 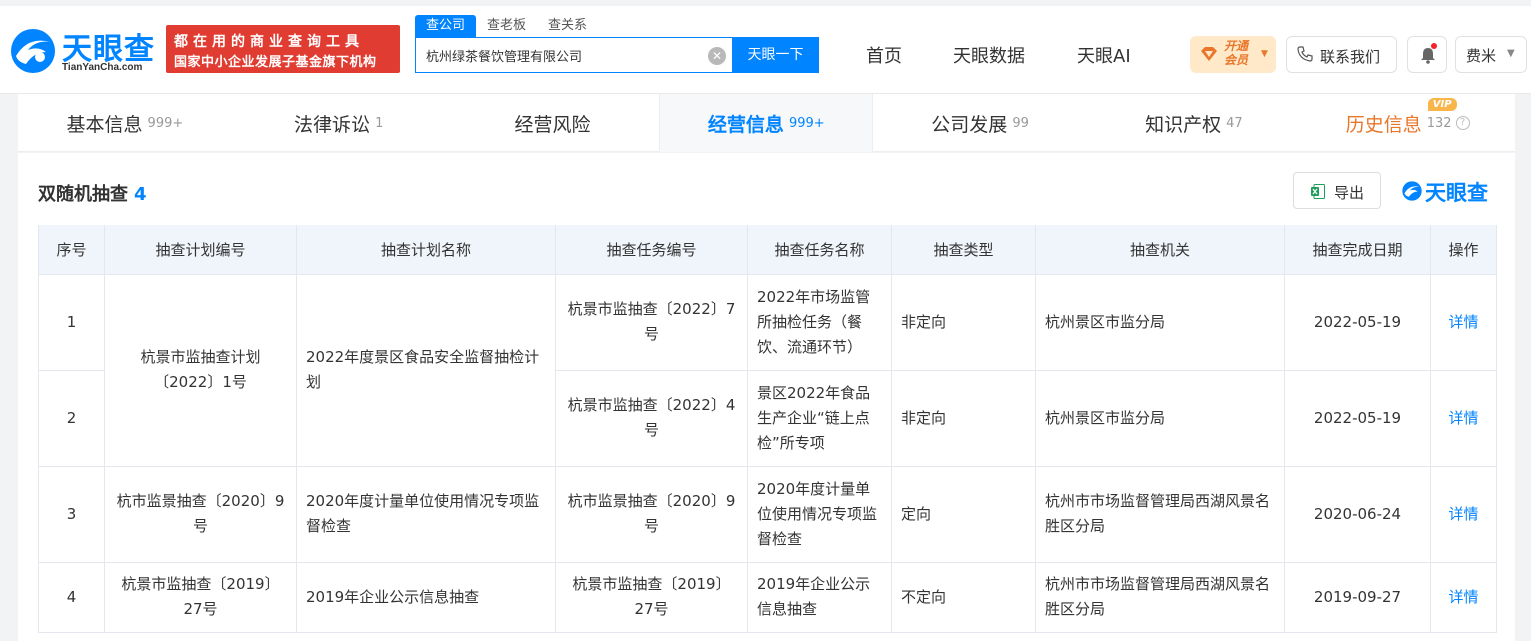 What do you see at coordinates (200, 370) in the screenshot?
I see `plan-code: 杭景市监抽查计划〔2022〕1号` at bounding box center [200, 370].